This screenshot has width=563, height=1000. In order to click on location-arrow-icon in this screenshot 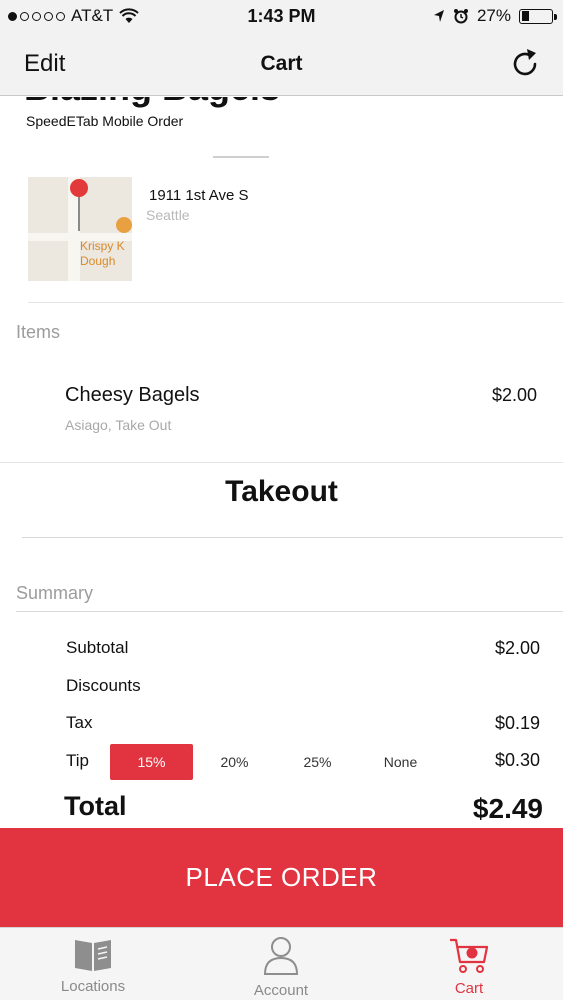, I will do `click(438, 16)`.